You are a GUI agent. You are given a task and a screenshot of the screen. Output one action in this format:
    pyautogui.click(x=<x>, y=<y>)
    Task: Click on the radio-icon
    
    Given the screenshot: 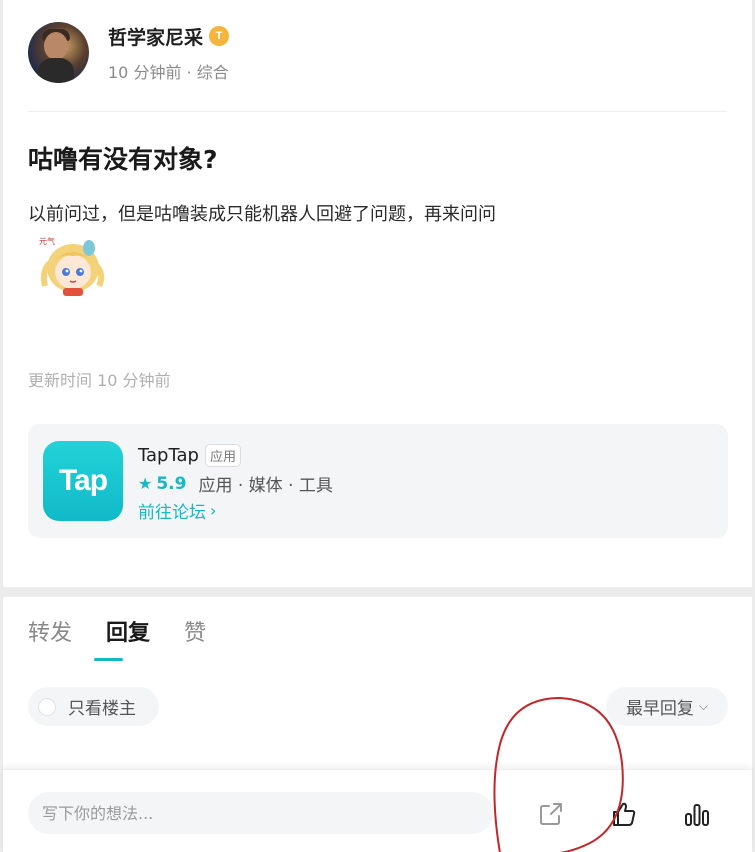 What is the action you would take?
    pyautogui.click(x=47, y=706)
    